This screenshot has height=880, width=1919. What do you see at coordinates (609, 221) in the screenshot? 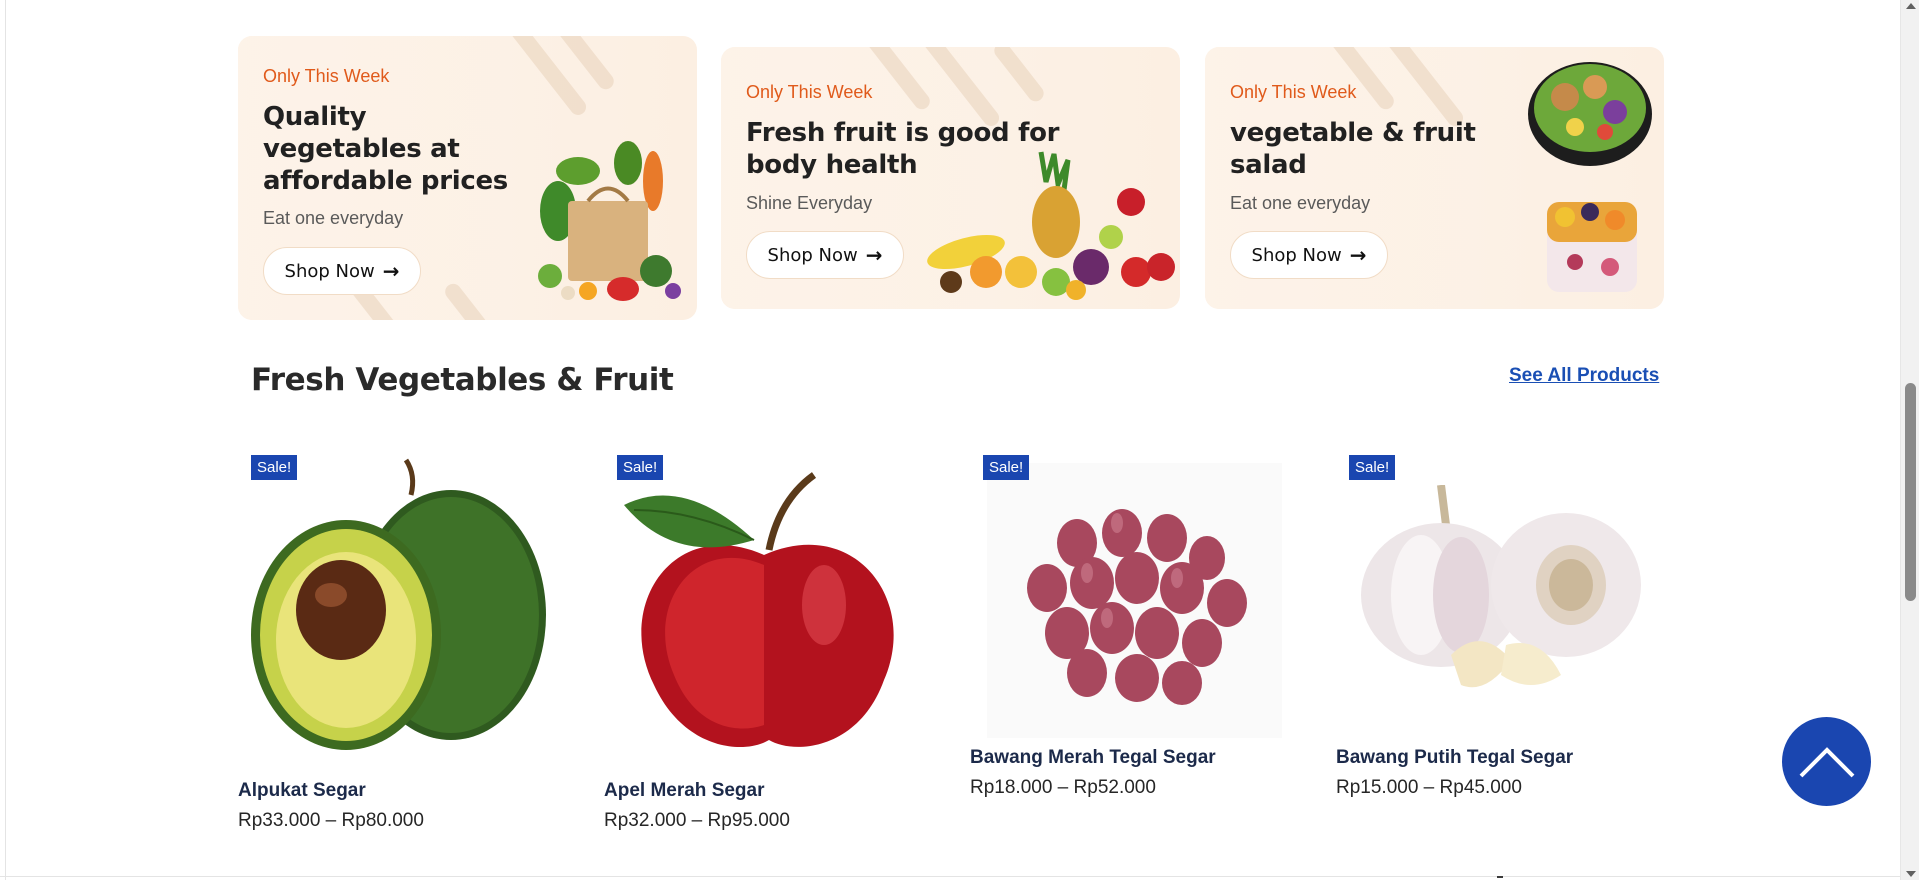
I see `grocery-bag-icon` at bounding box center [609, 221].